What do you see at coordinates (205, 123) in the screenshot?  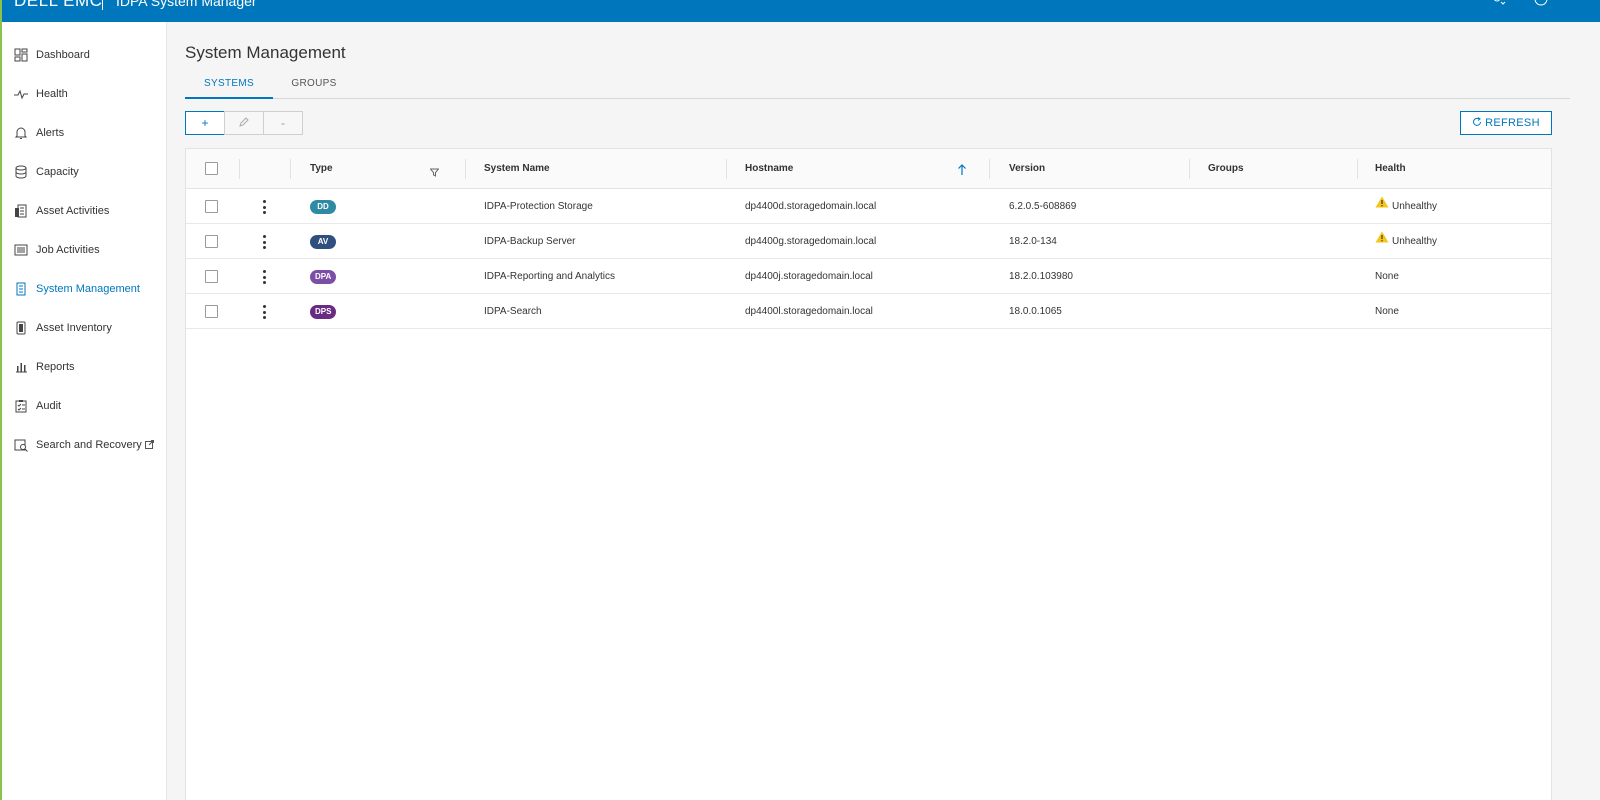 I see `add-button: +` at bounding box center [205, 123].